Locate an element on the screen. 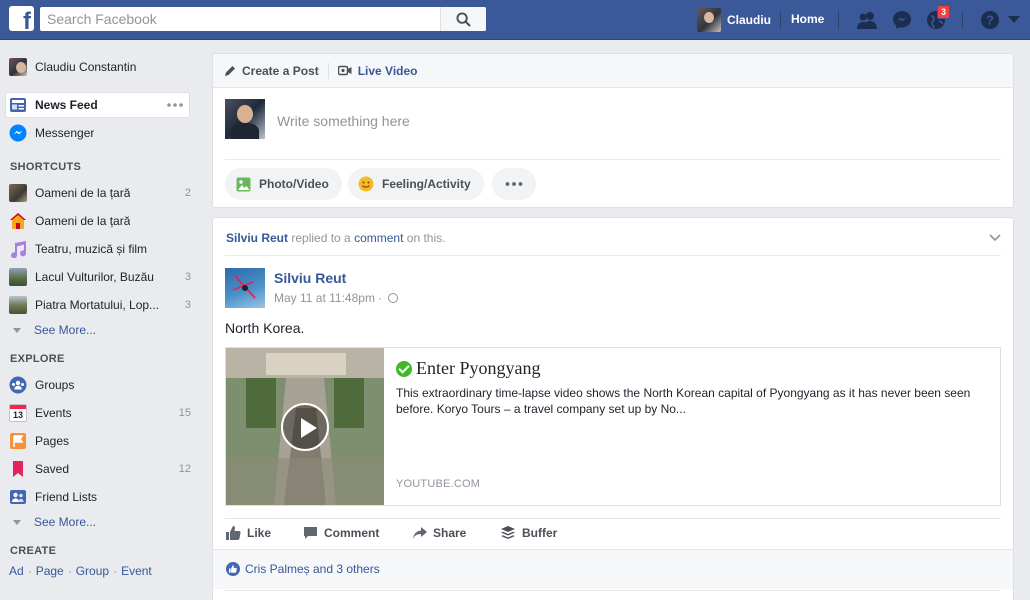 The width and height of the screenshot is (1030, 600). comment-icon is located at coordinates (310, 533).